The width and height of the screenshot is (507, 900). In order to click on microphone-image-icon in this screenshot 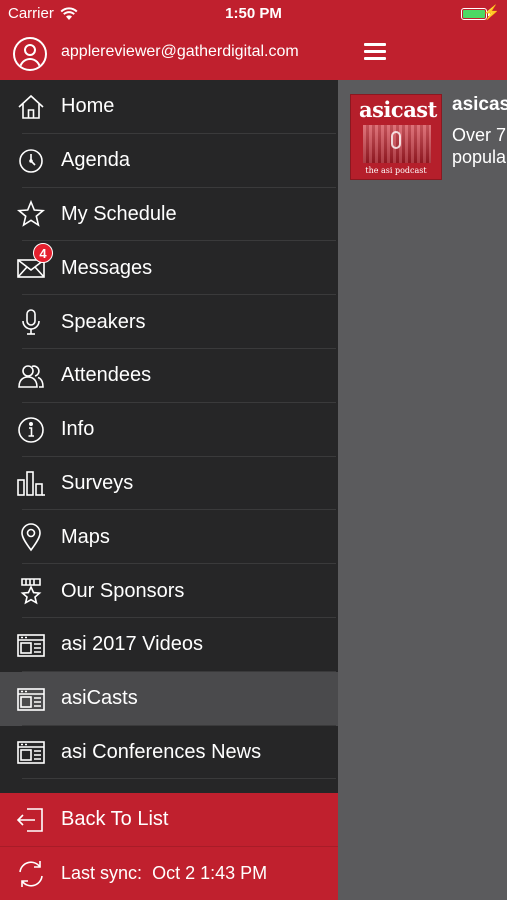, I will do `click(396, 140)`.